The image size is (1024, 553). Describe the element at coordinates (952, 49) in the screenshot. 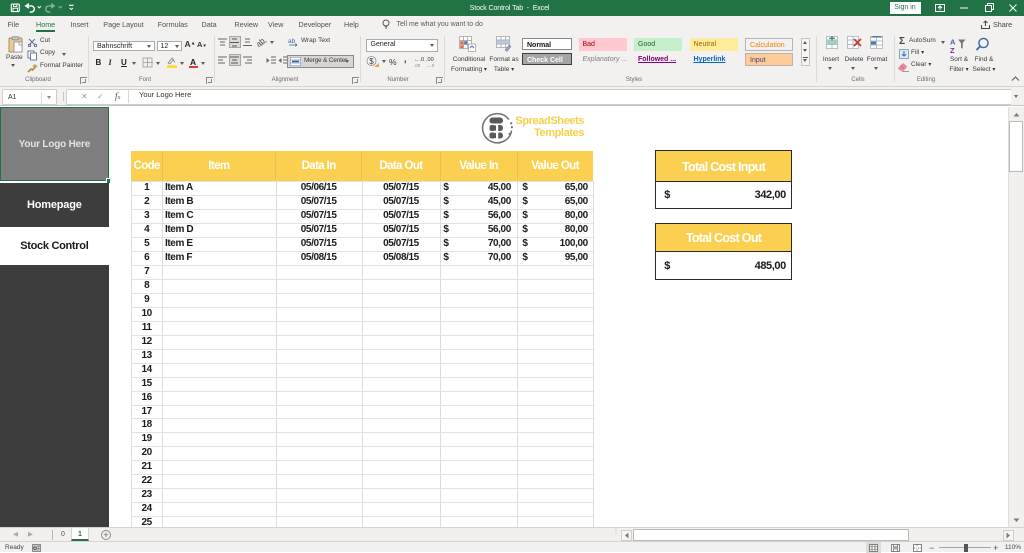

I see `svg-text: Z` at that location.